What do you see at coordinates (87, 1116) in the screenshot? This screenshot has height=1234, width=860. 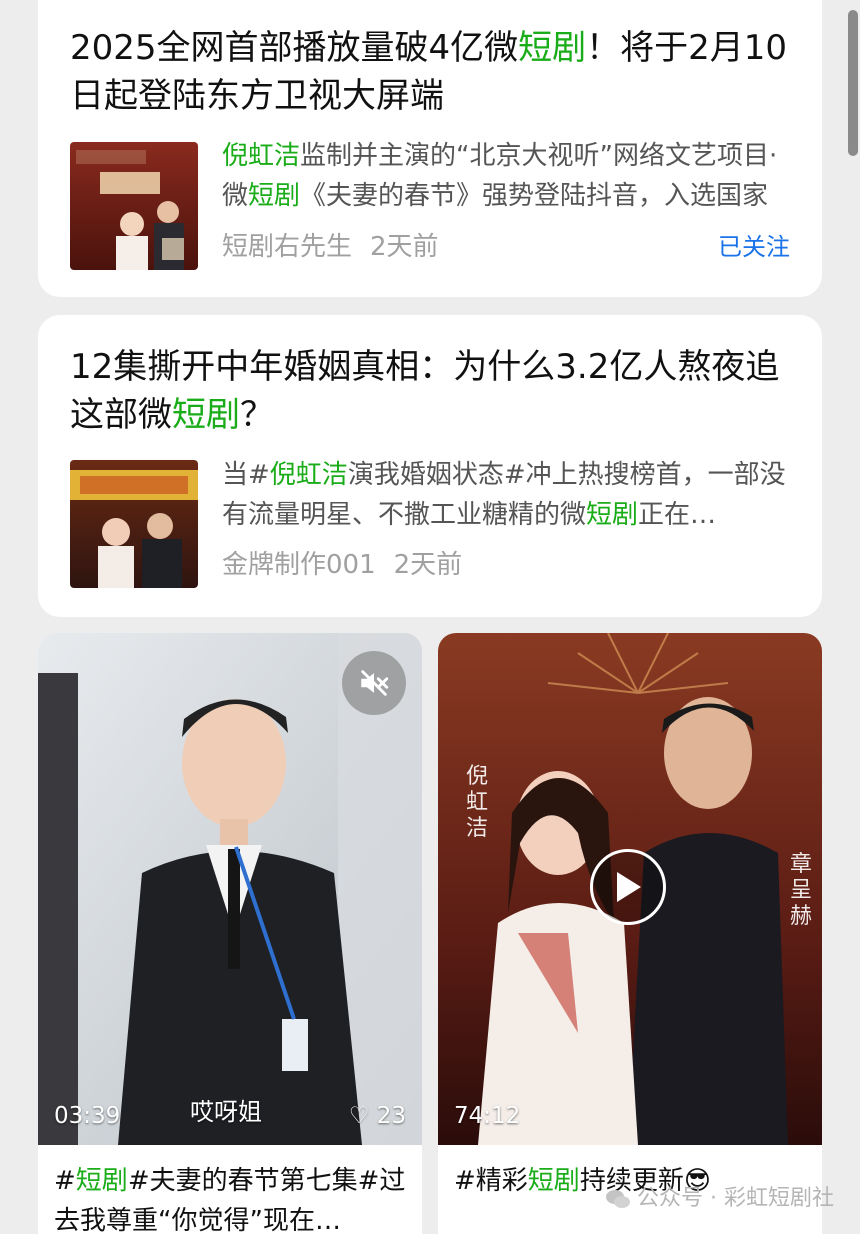 I see `video-duration: 03:39` at bounding box center [87, 1116].